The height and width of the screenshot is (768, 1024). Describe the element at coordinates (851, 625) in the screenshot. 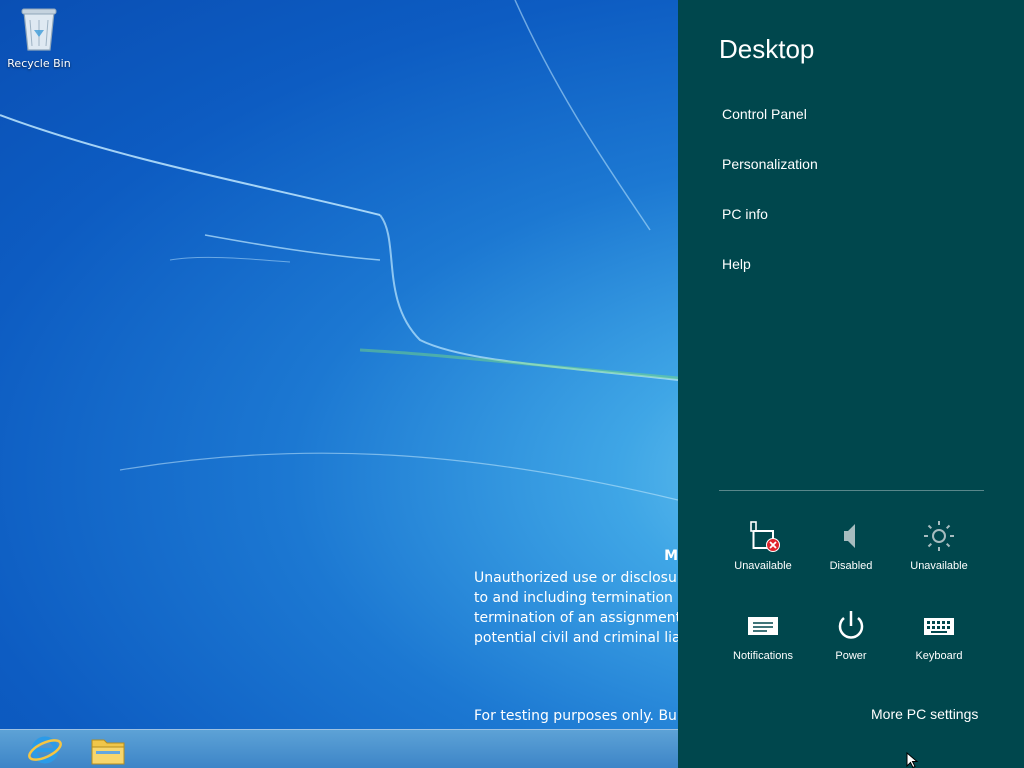

I see `power-icon` at that location.